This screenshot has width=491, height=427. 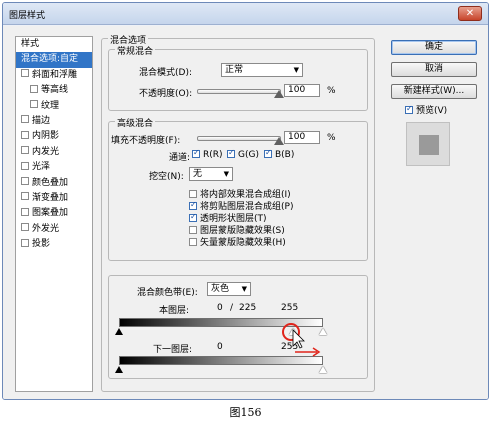 What do you see at coordinates (245, 14) in the screenshot?
I see `title-bar: 图层样式 ✕` at bounding box center [245, 14].